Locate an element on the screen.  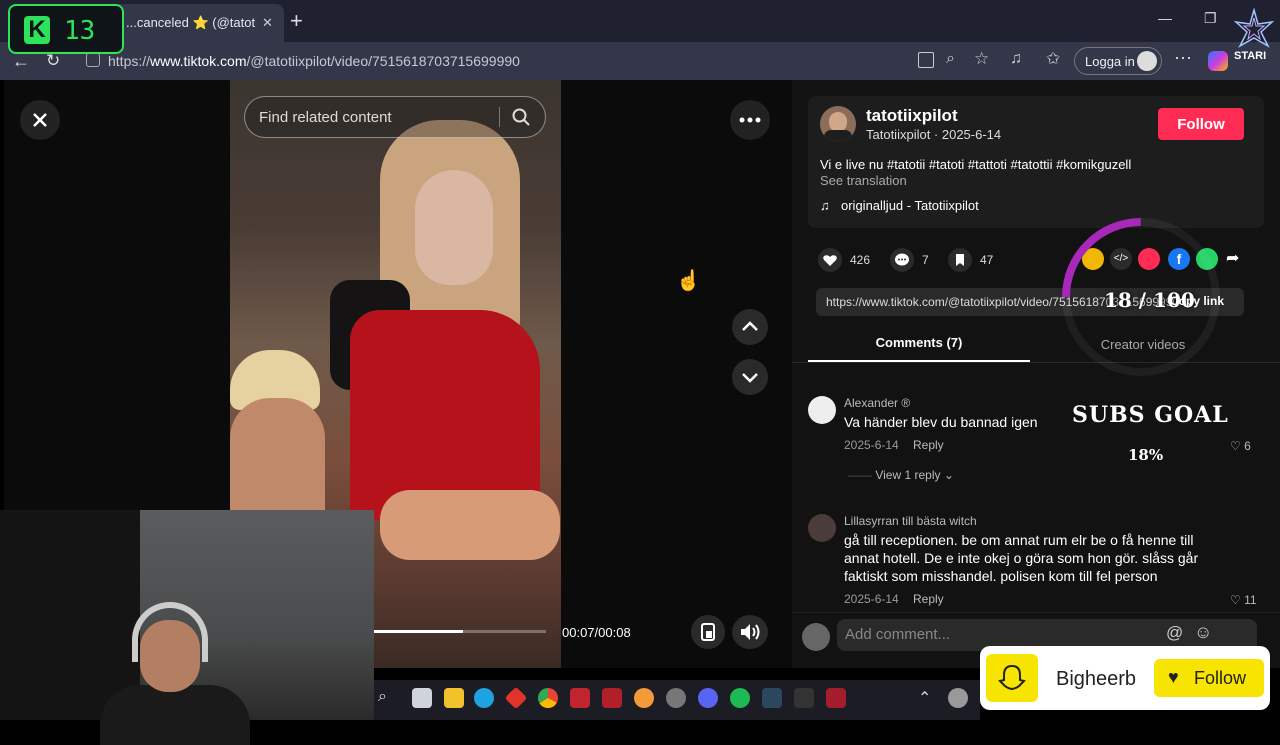
obs-icon is located at coordinates (676, 698).